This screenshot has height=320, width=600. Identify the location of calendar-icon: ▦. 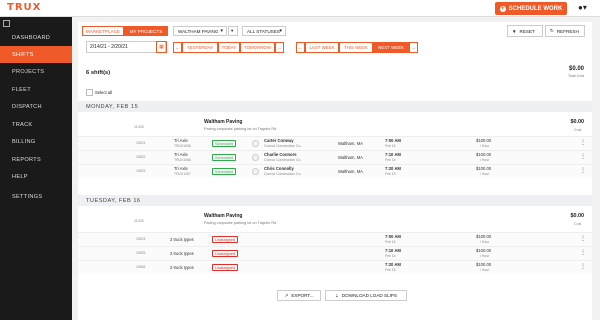
(161, 47).